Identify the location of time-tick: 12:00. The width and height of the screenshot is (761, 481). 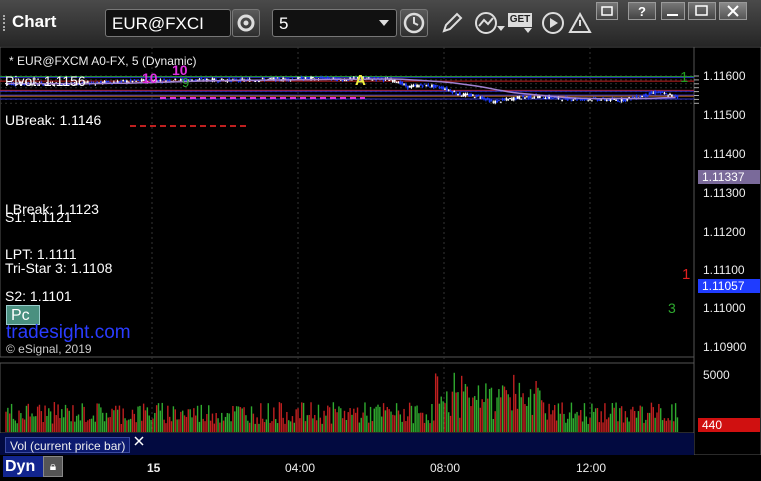
(591, 468).